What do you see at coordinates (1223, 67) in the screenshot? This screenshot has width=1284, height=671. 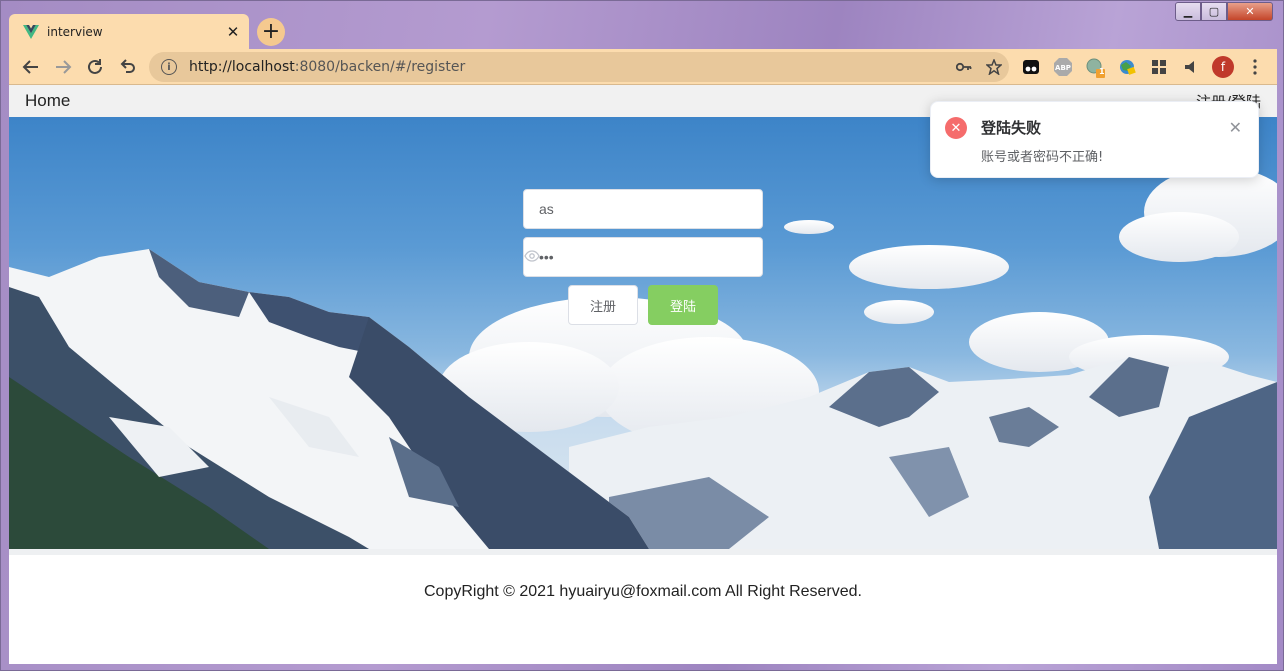 I see `profile-avatar: f` at bounding box center [1223, 67].